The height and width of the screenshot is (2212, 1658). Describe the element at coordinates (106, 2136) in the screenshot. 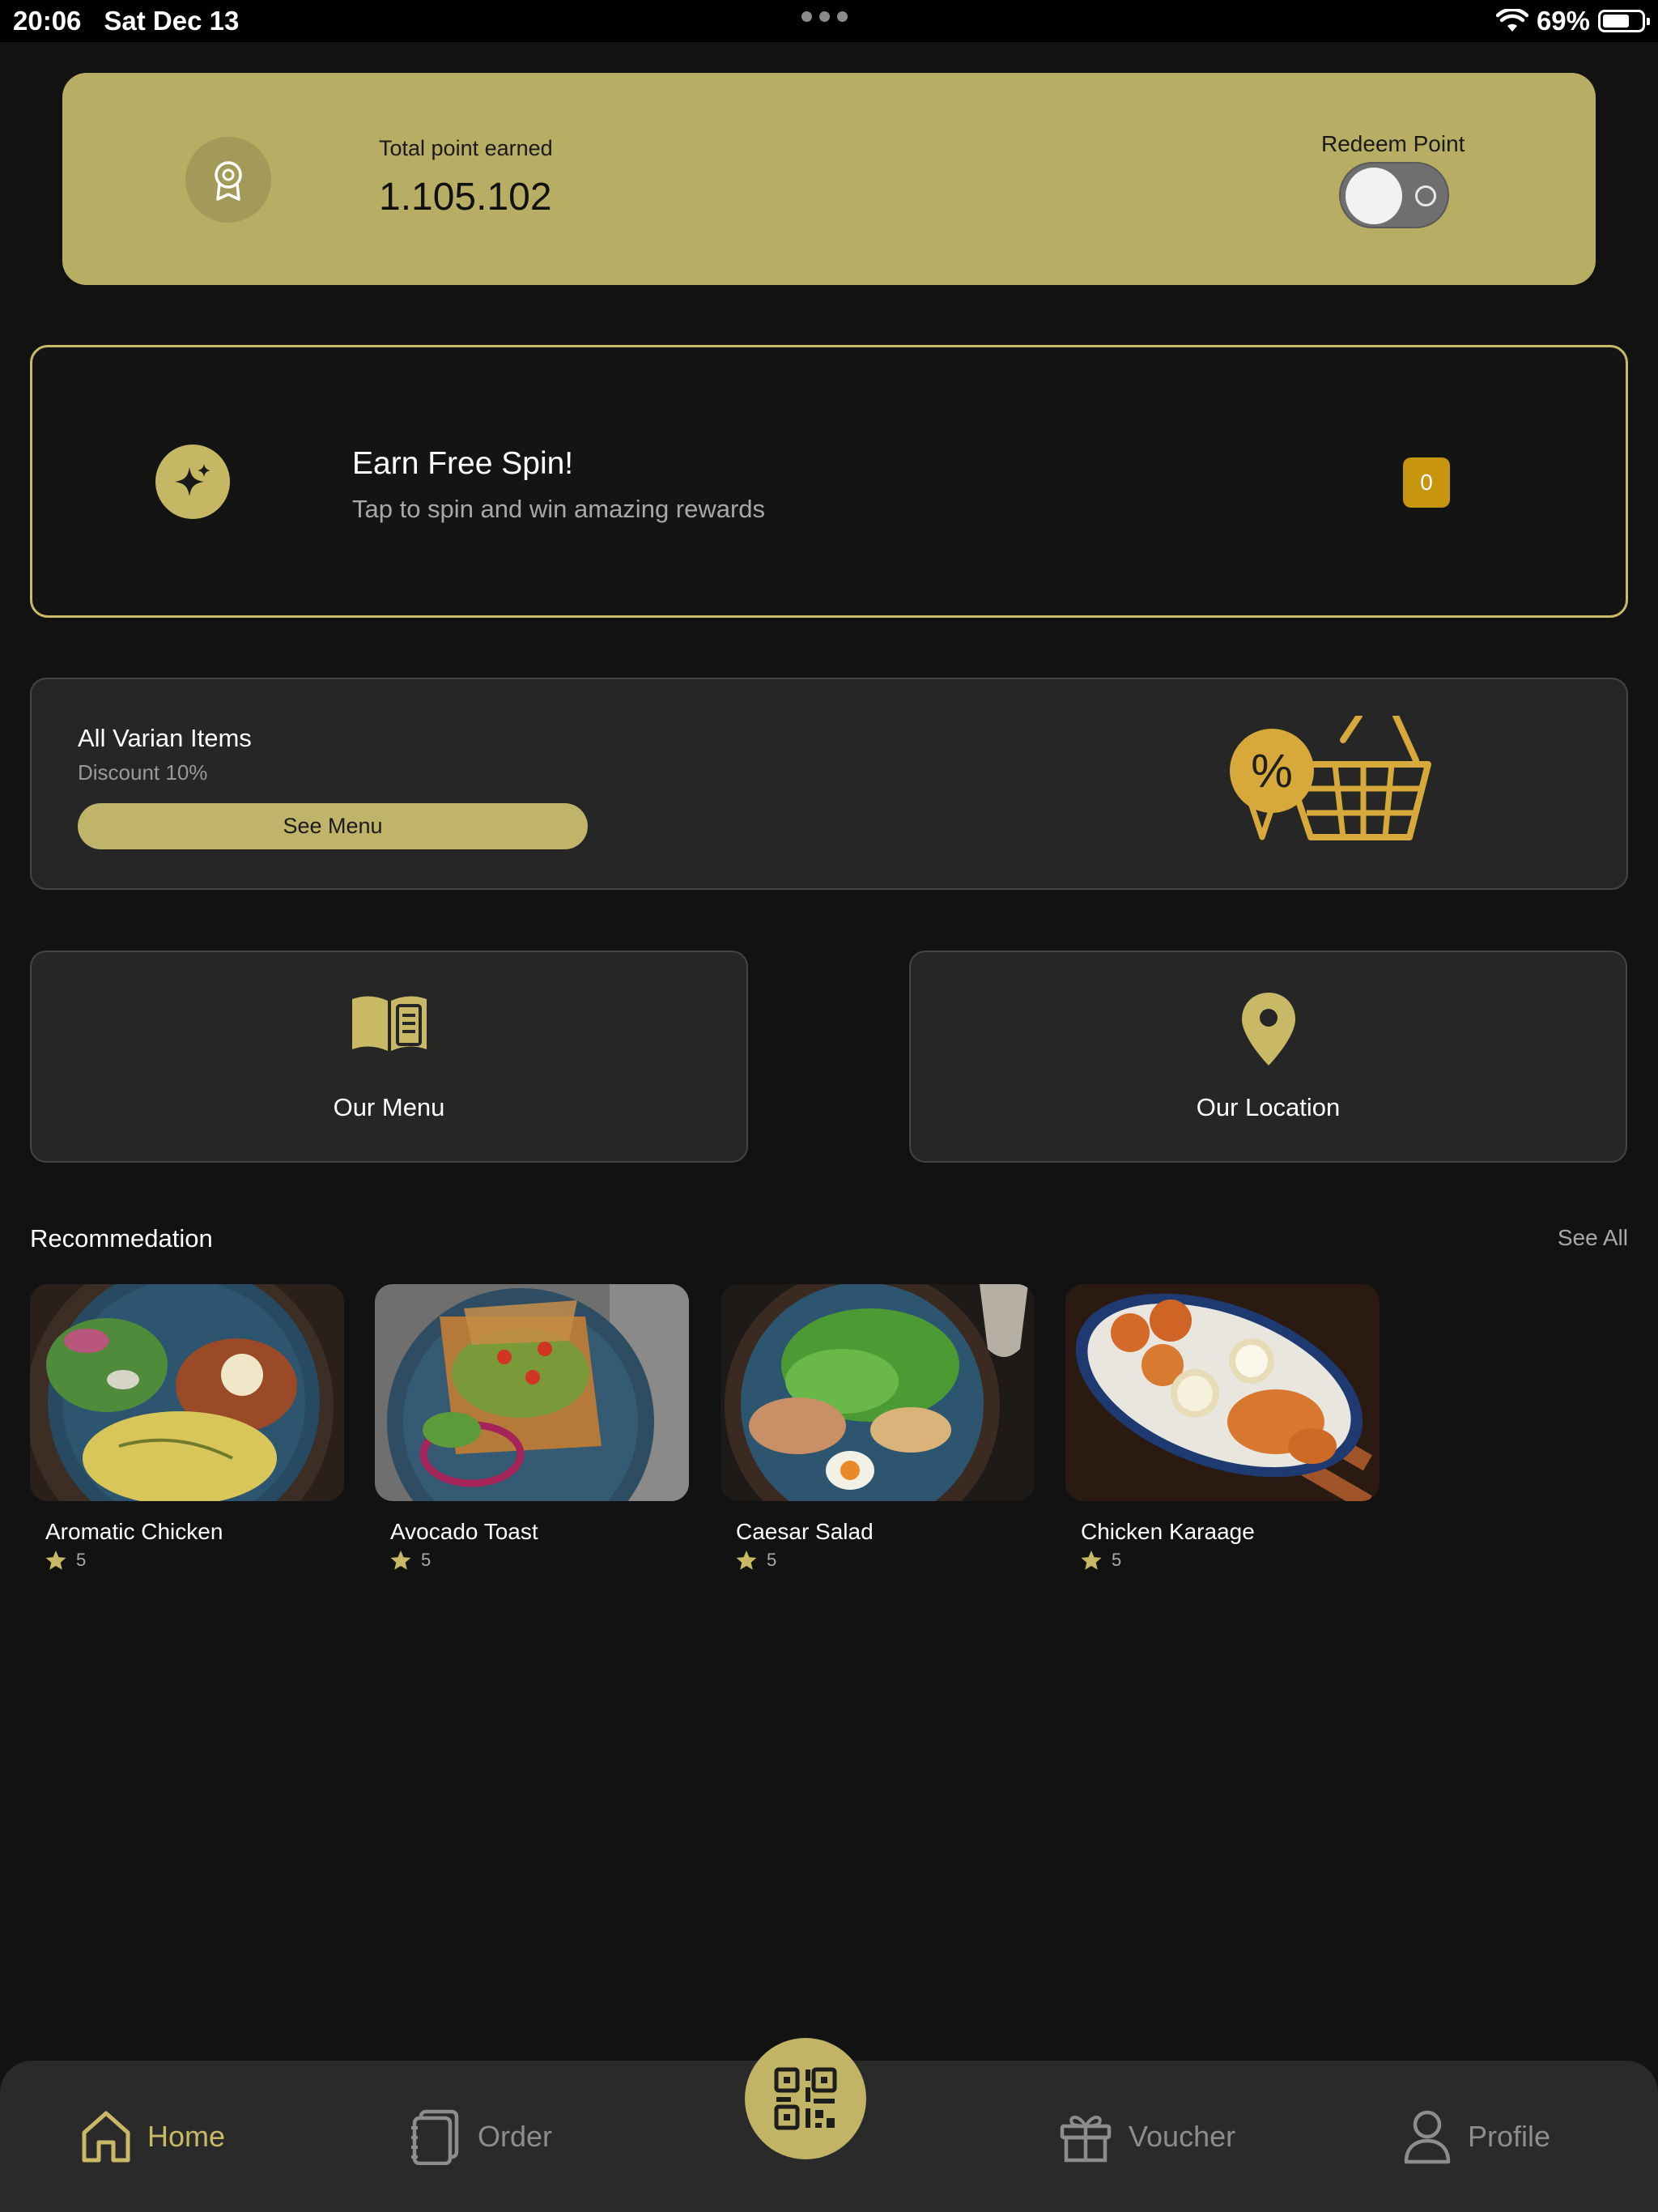

I see `home-icon` at that location.